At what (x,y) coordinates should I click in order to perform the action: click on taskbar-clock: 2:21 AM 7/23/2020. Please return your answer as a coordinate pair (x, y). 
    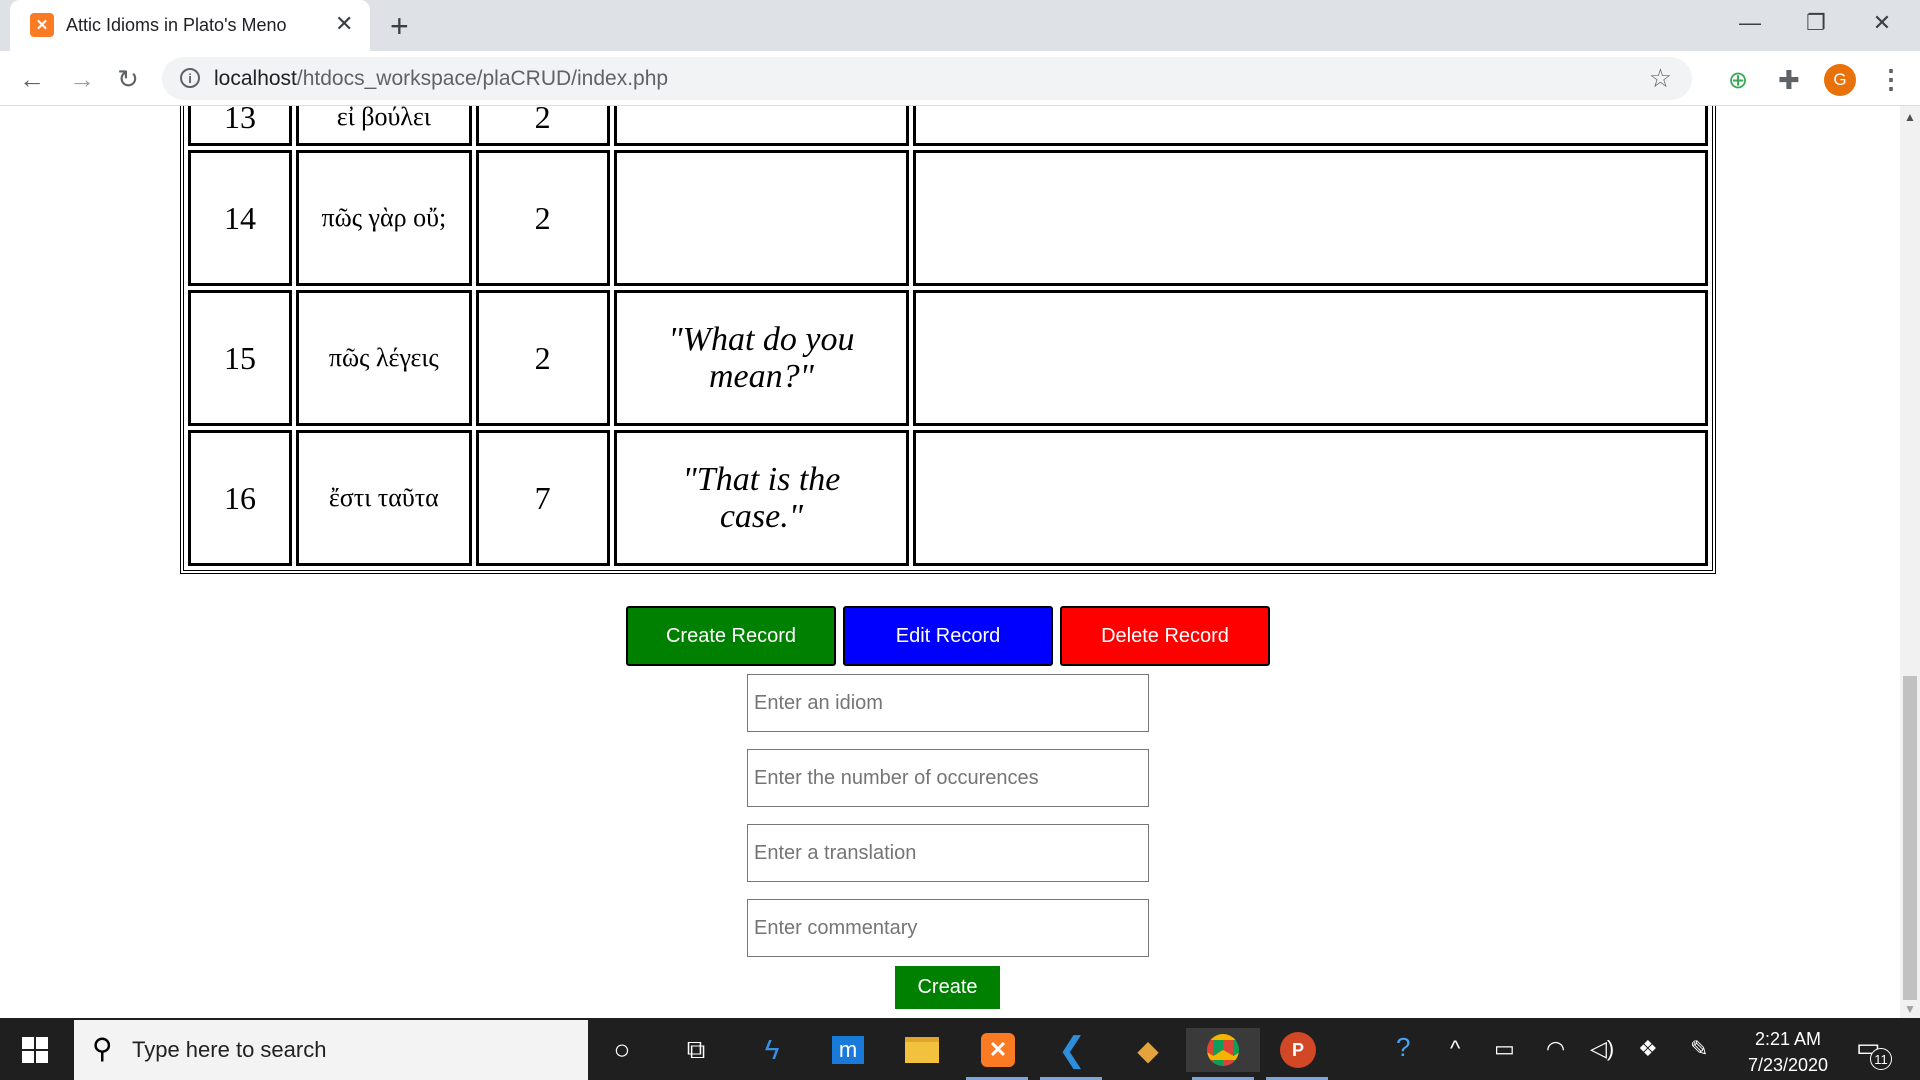
    Looking at the image, I should click on (1788, 1052).